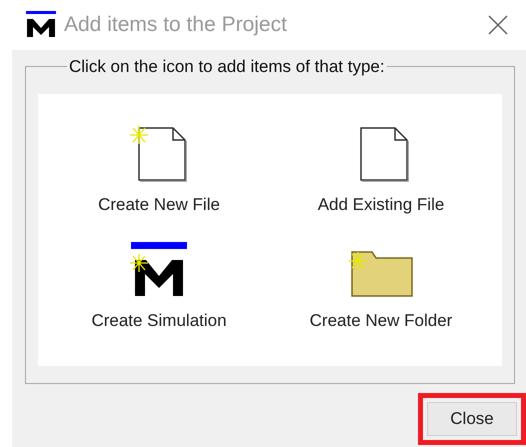 The width and height of the screenshot is (526, 447). Describe the element at coordinates (498, 25) in the screenshot. I see `close-icon` at that location.